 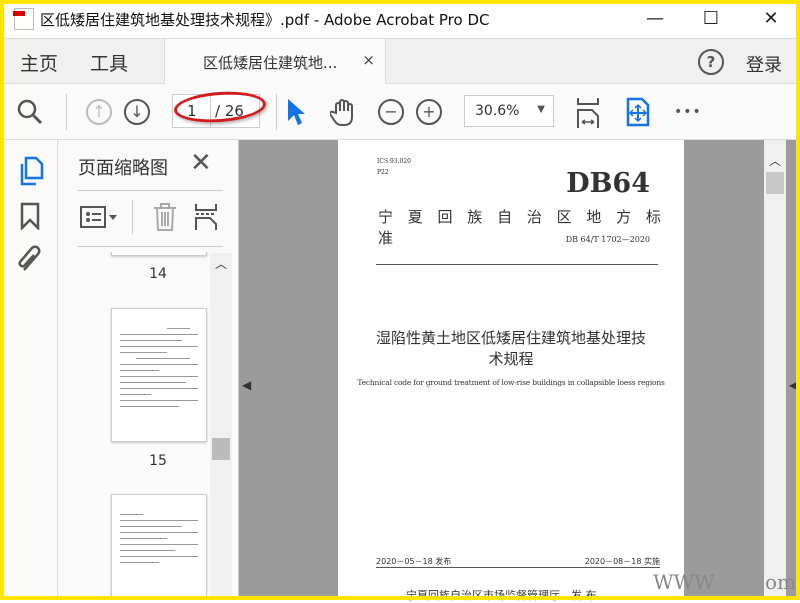 I want to click on page-thumbnails-icon, so click(x=31, y=173).